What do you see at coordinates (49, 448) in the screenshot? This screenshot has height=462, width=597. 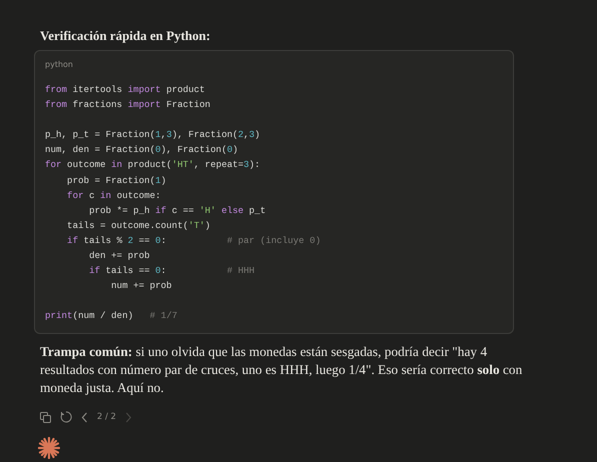 I see `asterisk-logo-icon` at bounding box center [49, 448].